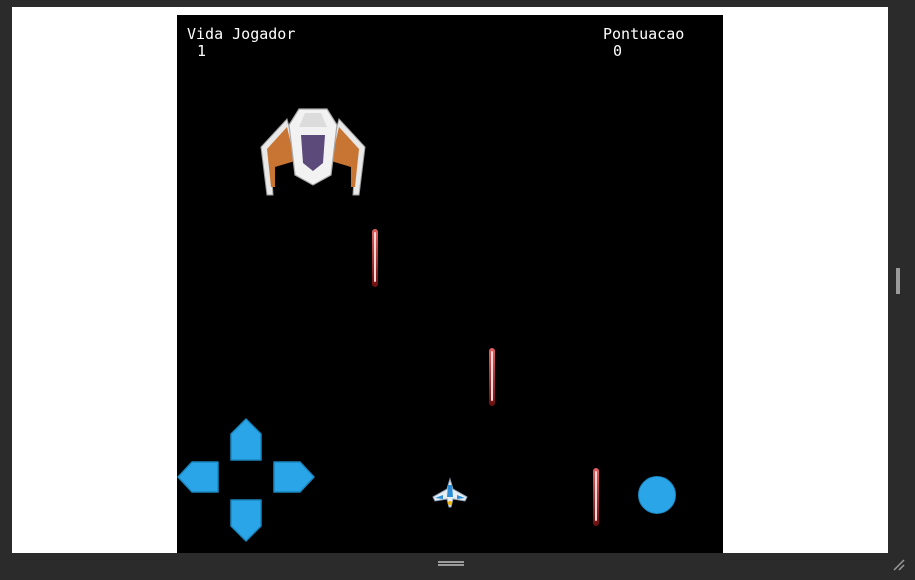  What do you see at coordinates (451, 563) in the screenshot?
I see `horizontal-resize-grip-icon` at bounding box center [451, 563].